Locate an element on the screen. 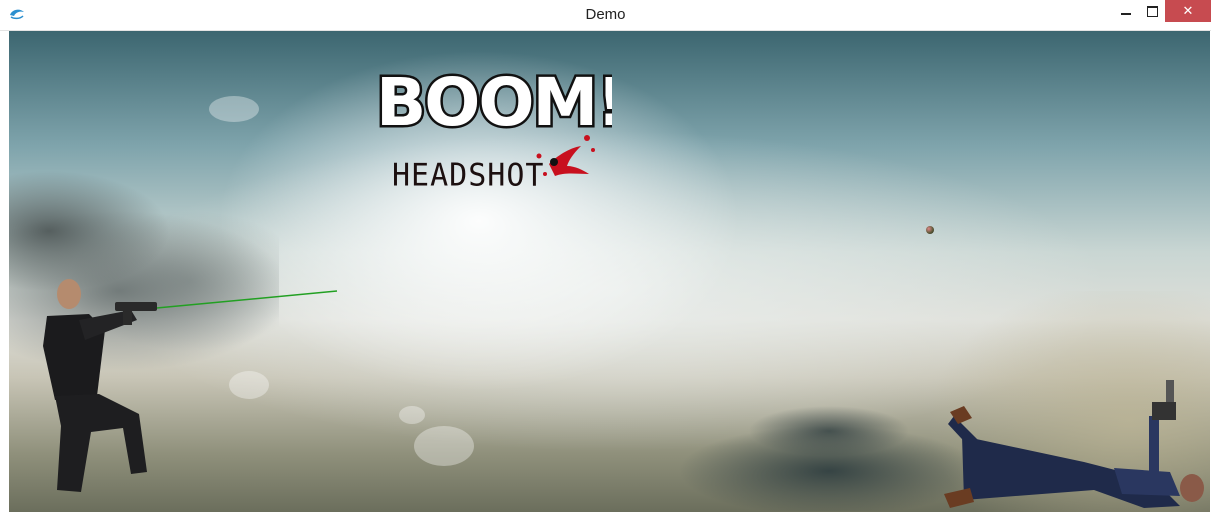 This screenshot has height=512, width=1211. boom-logo: BOOM! is located at coordinates (493, 99).